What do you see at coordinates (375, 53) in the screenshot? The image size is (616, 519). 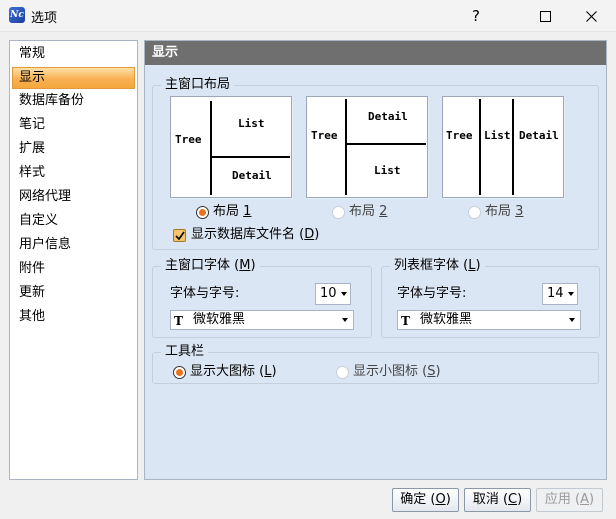 I see `panel-header: 显示` at bounding box center [375, 53].